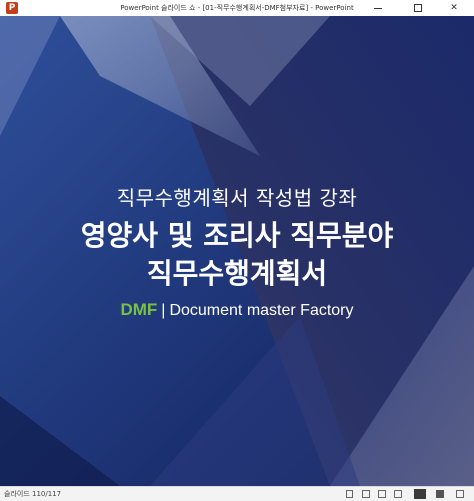 The image size is (474, 501). Describe the element at coordinates (349, 494) in the screenshot. I see `notes-icon` at that location.